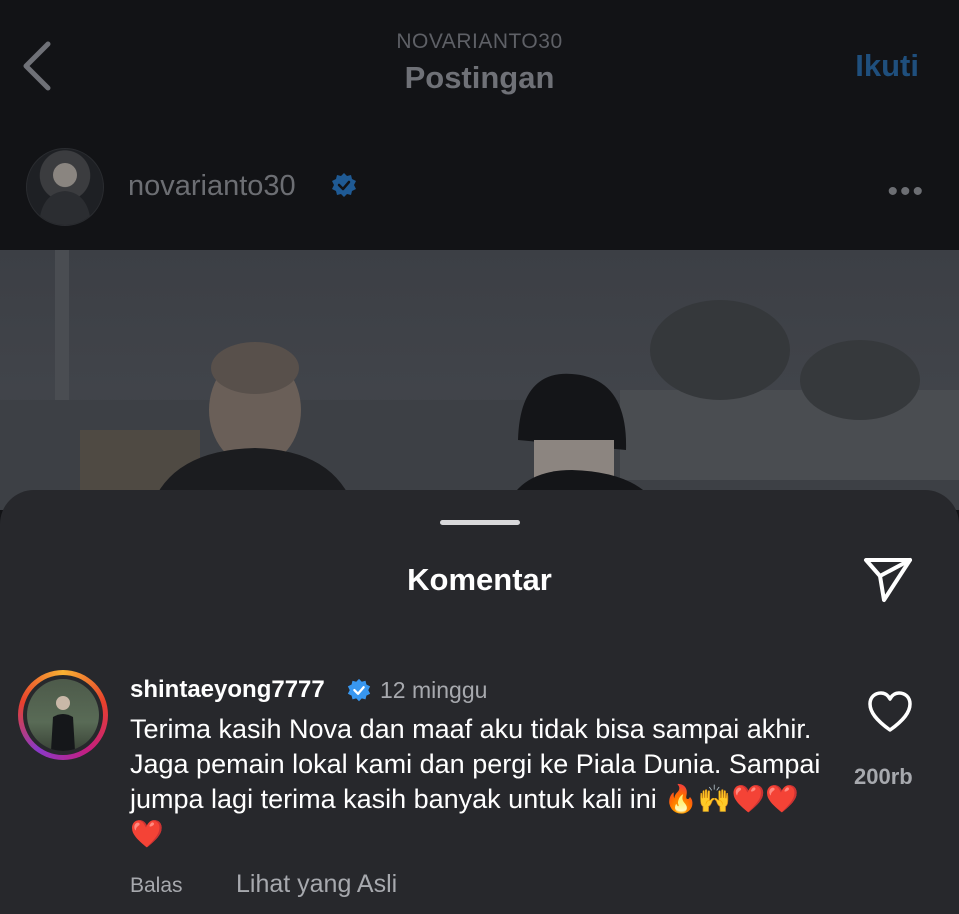 The height and width of the screenshot is (914, 959). Describe the element at coordinates (479, 41) in the screenshot. I see `header-account-name: NOVARIANTO30` at that location.